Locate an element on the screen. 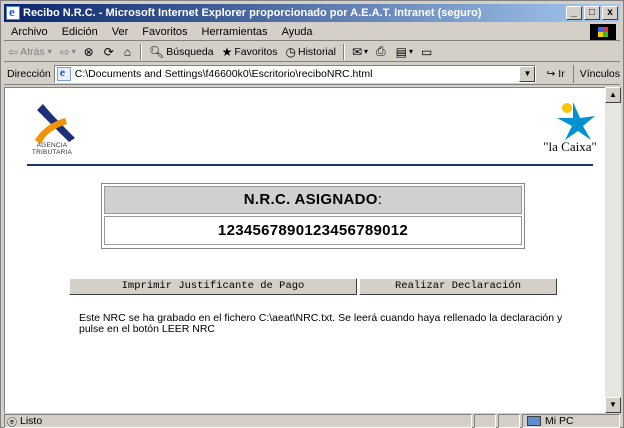  history-label: Historial is located at coordinates (317, 51).